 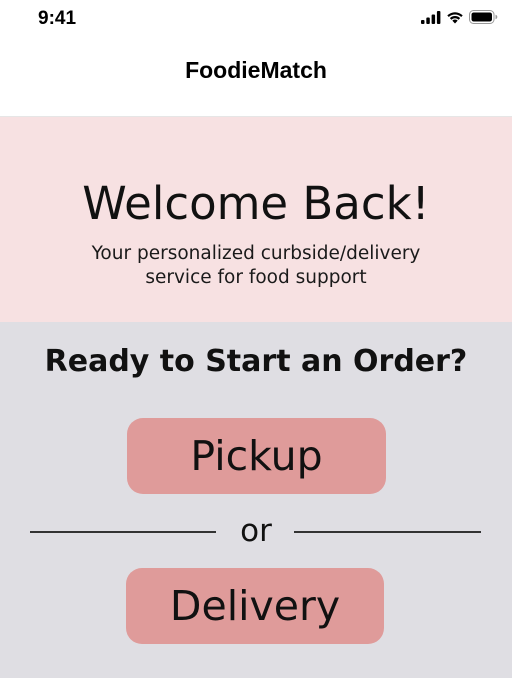 What do you see at coordinates (256, 361) in the screenshot?
I see `order-heading: Ready to Start an Order?` at bounding box center [256, 361].